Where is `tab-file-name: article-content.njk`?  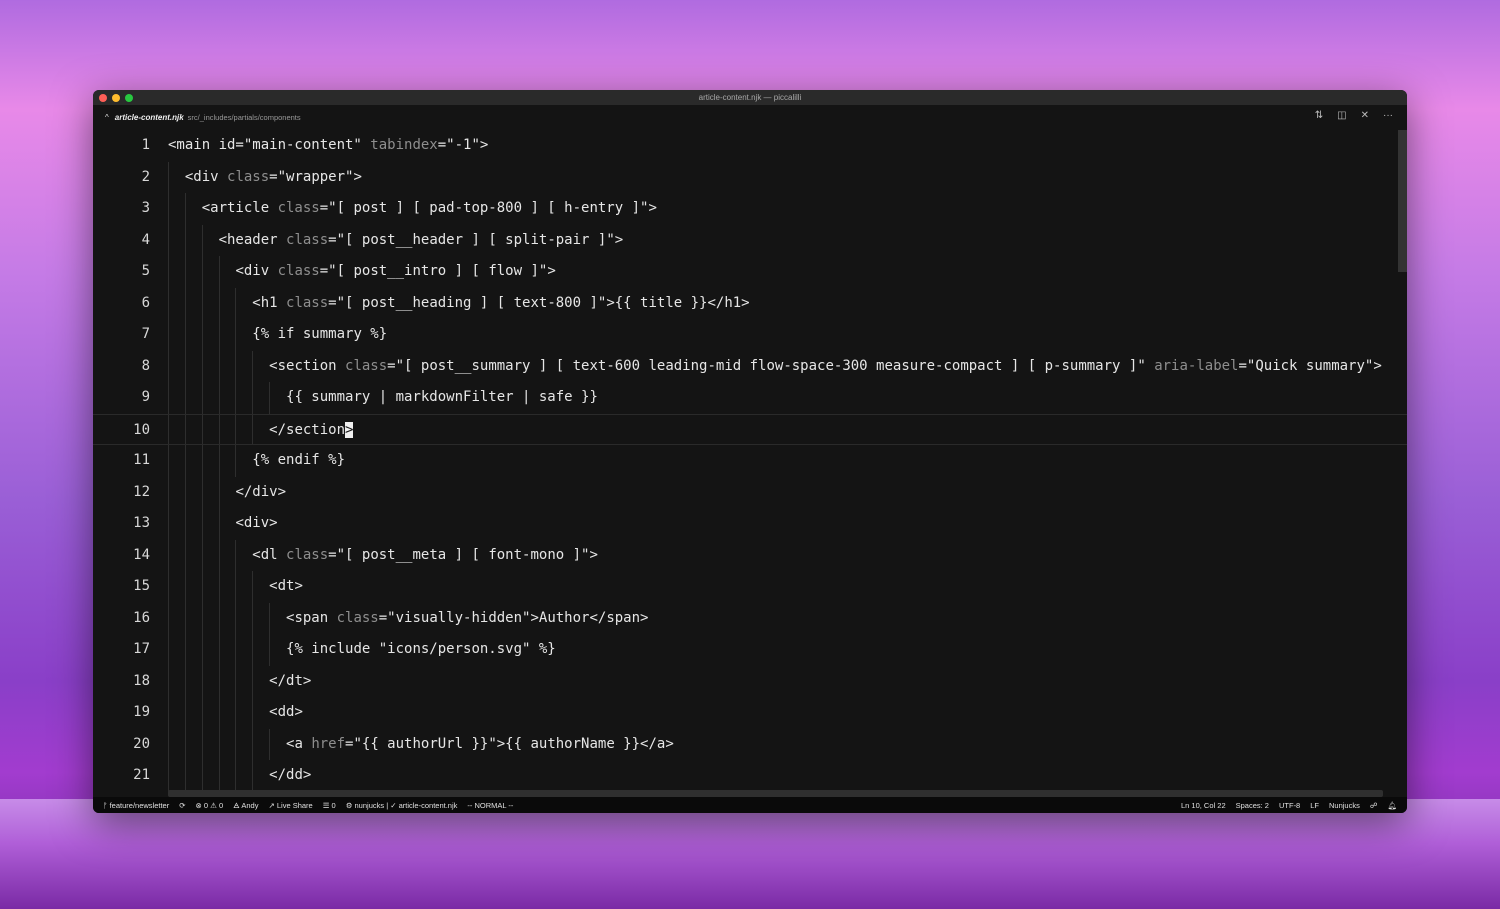 tab-file-name: article-content.njk is located at coordinates (149, 117).